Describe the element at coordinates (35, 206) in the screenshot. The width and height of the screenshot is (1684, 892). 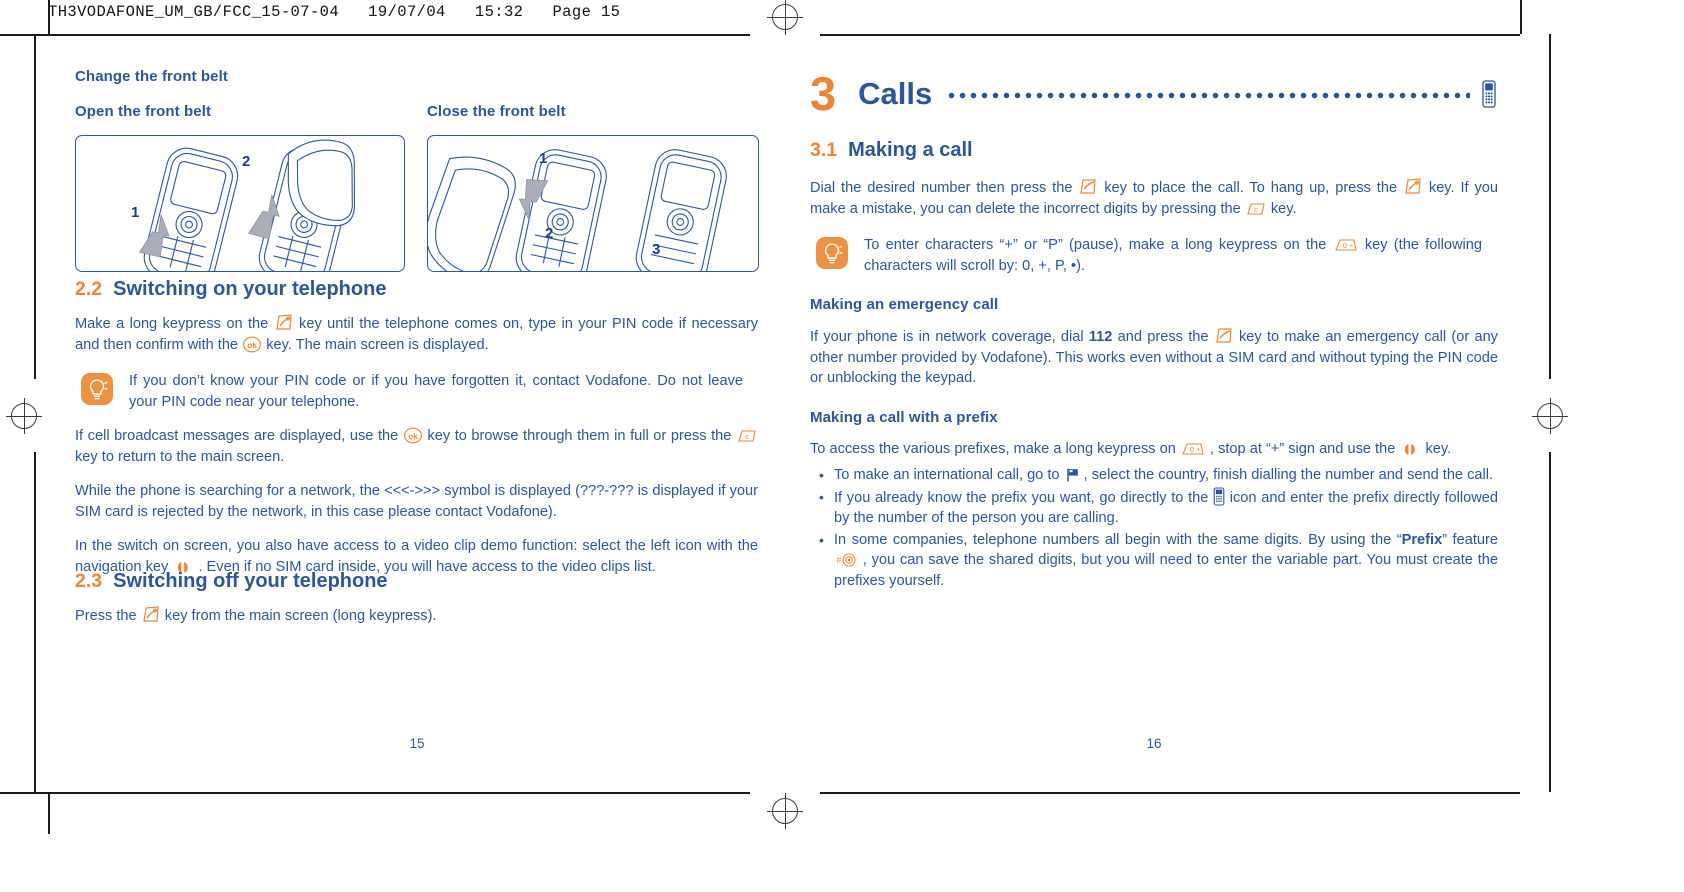
I see `crop-mark-left-vertical` at that location.